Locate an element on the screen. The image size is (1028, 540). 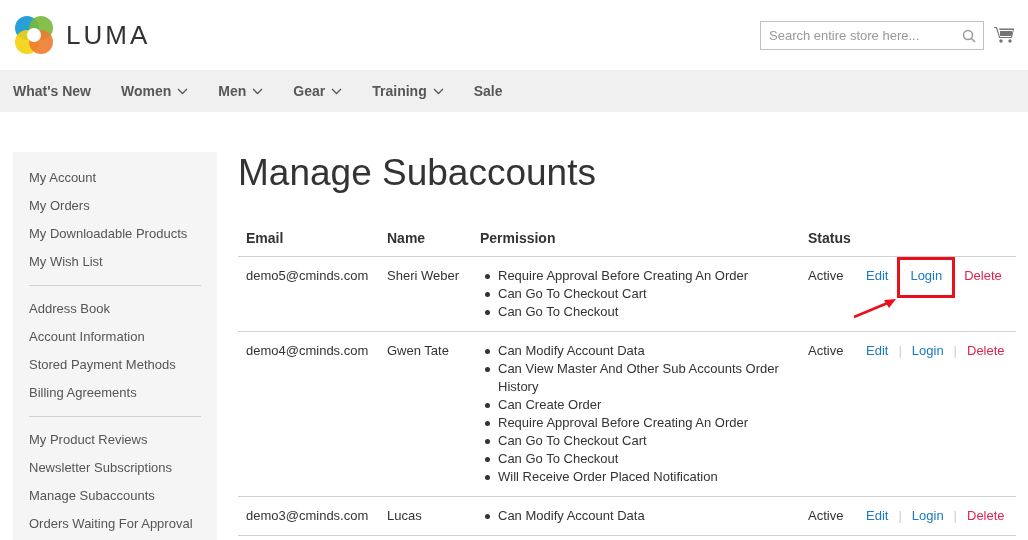
sidebar-link: My Product Reviews is located at coordinates (115, 440).